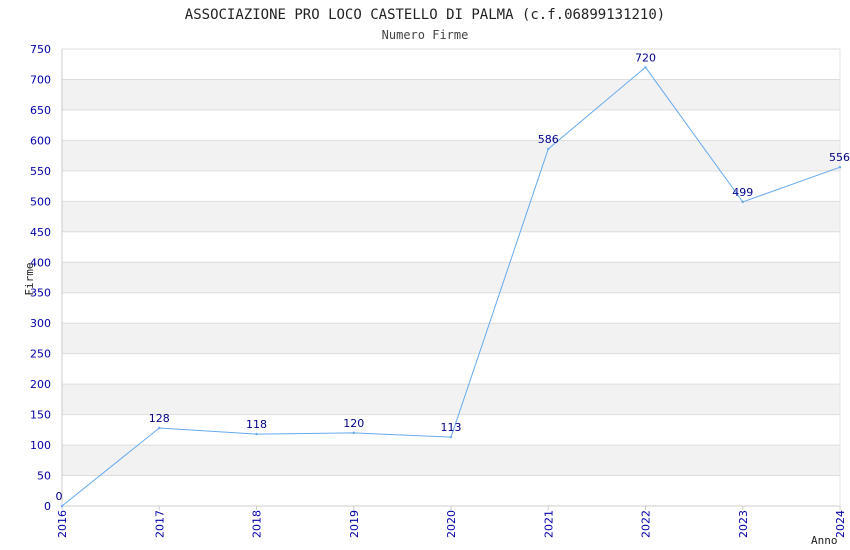  I want to click on data-label: 128, so click(159, 418).